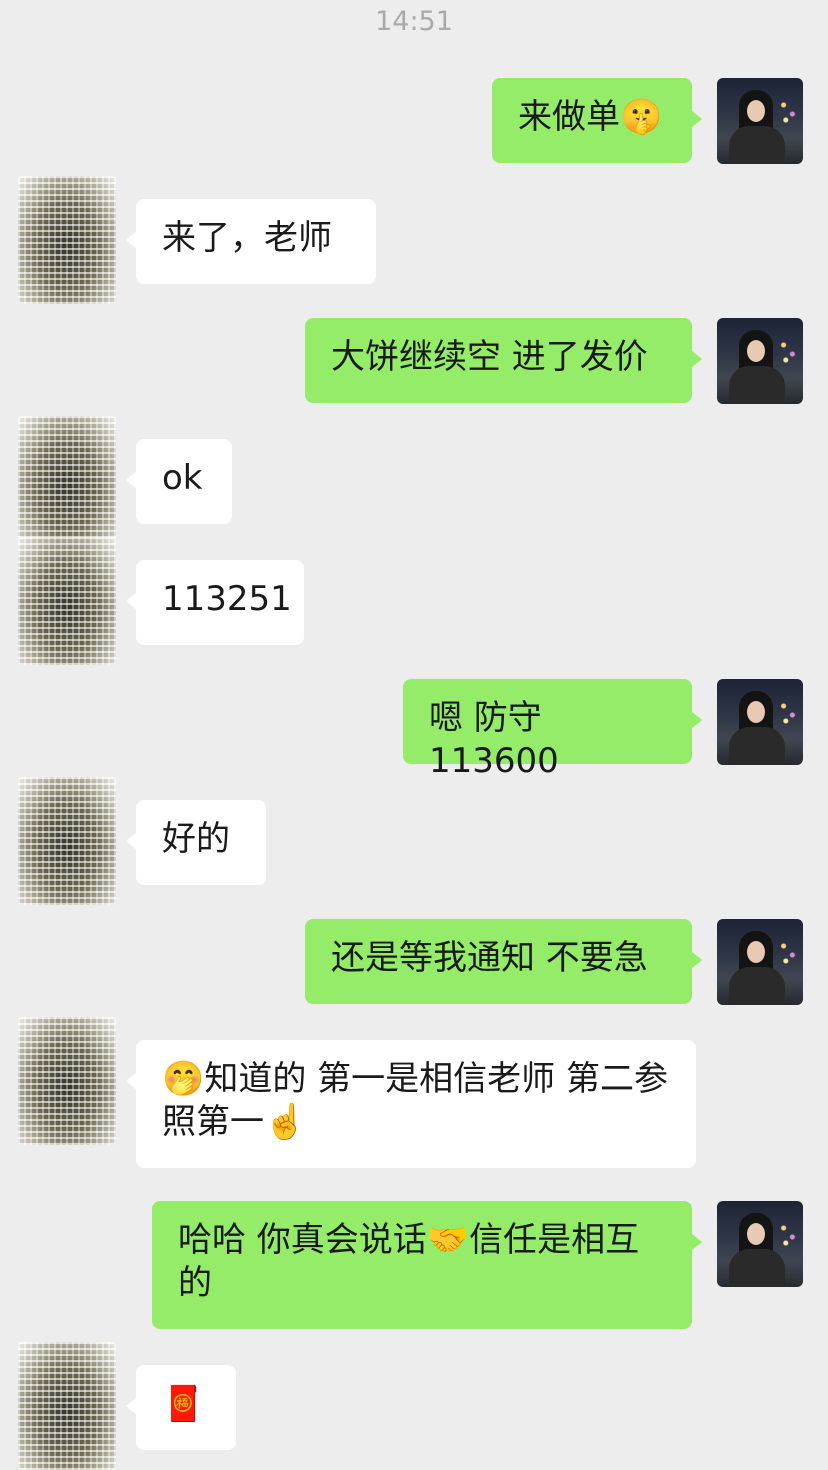 The image size is (828, 1470). I want to click on timestamp: 14:51, so click(414, 21).